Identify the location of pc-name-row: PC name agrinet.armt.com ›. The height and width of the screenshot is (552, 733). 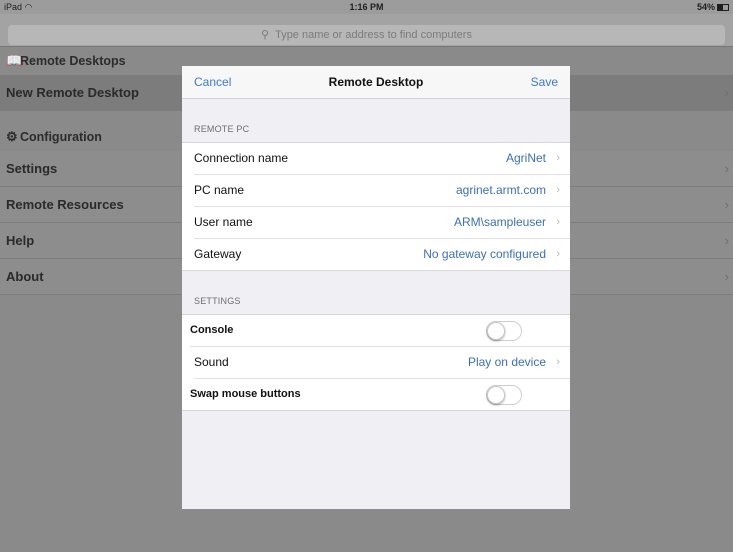
(382, 191).